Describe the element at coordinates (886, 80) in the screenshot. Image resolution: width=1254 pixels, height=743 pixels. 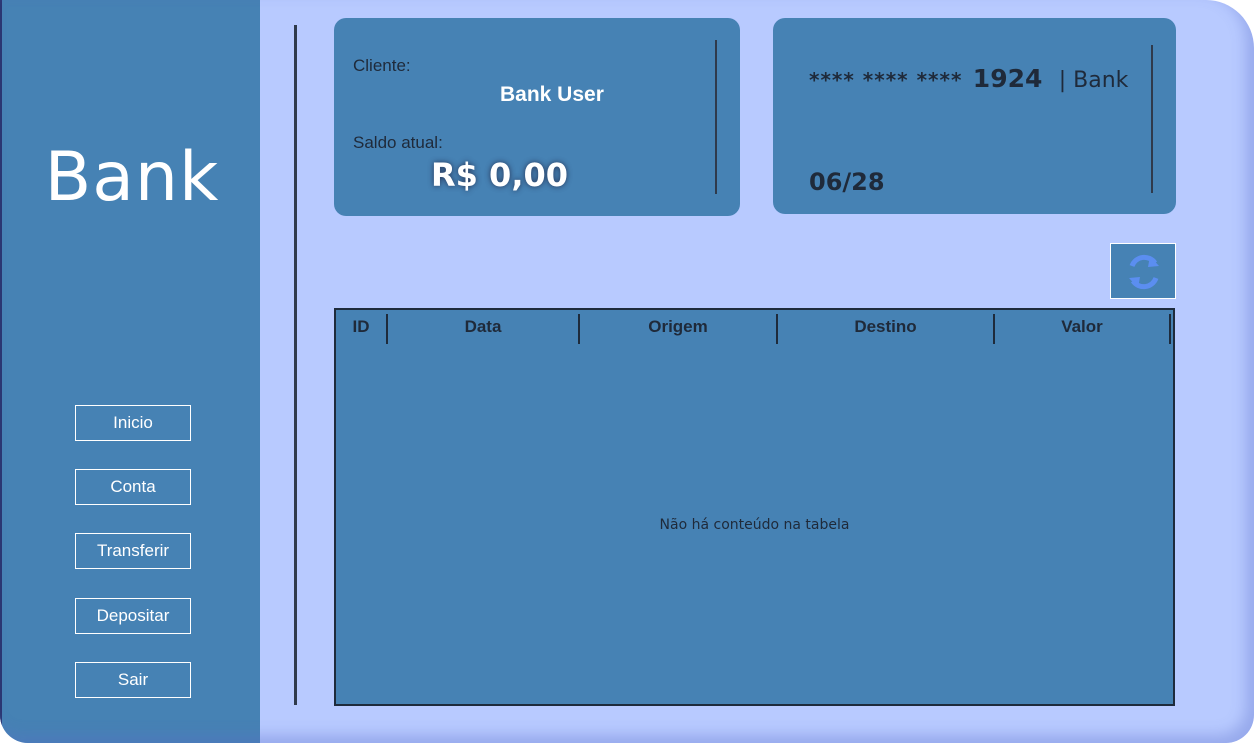
I see `card-number-mask: **** **** ****` at that location.